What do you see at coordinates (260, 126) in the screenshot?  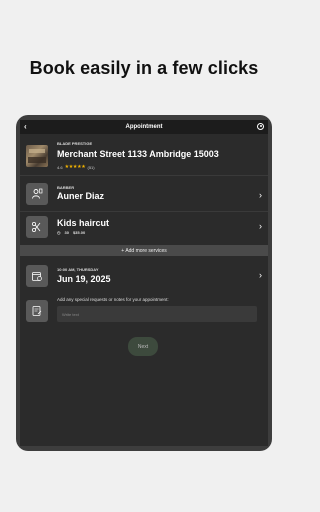 I see `account-icon` at bounding box center [260, 126].